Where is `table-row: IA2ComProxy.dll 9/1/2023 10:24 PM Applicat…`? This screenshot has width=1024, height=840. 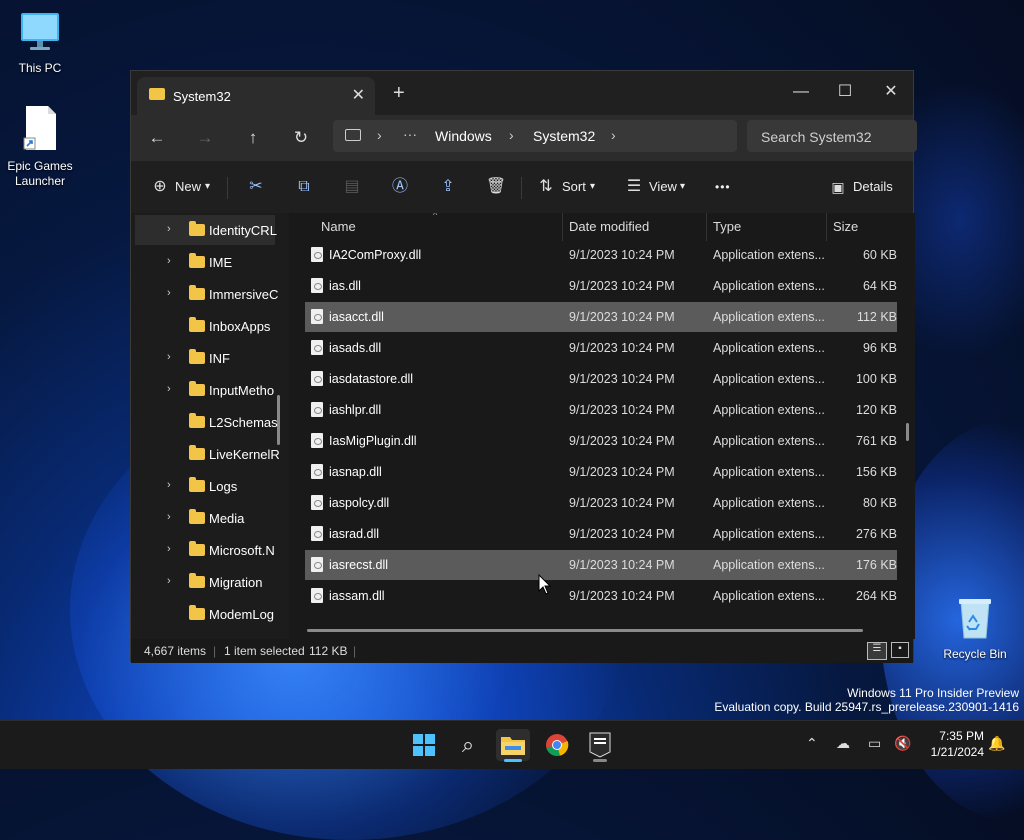 table-row: IA2ComProxy.dll 9/1/2023 10:24 PM Applicat… is located at coordinates (601, 255).